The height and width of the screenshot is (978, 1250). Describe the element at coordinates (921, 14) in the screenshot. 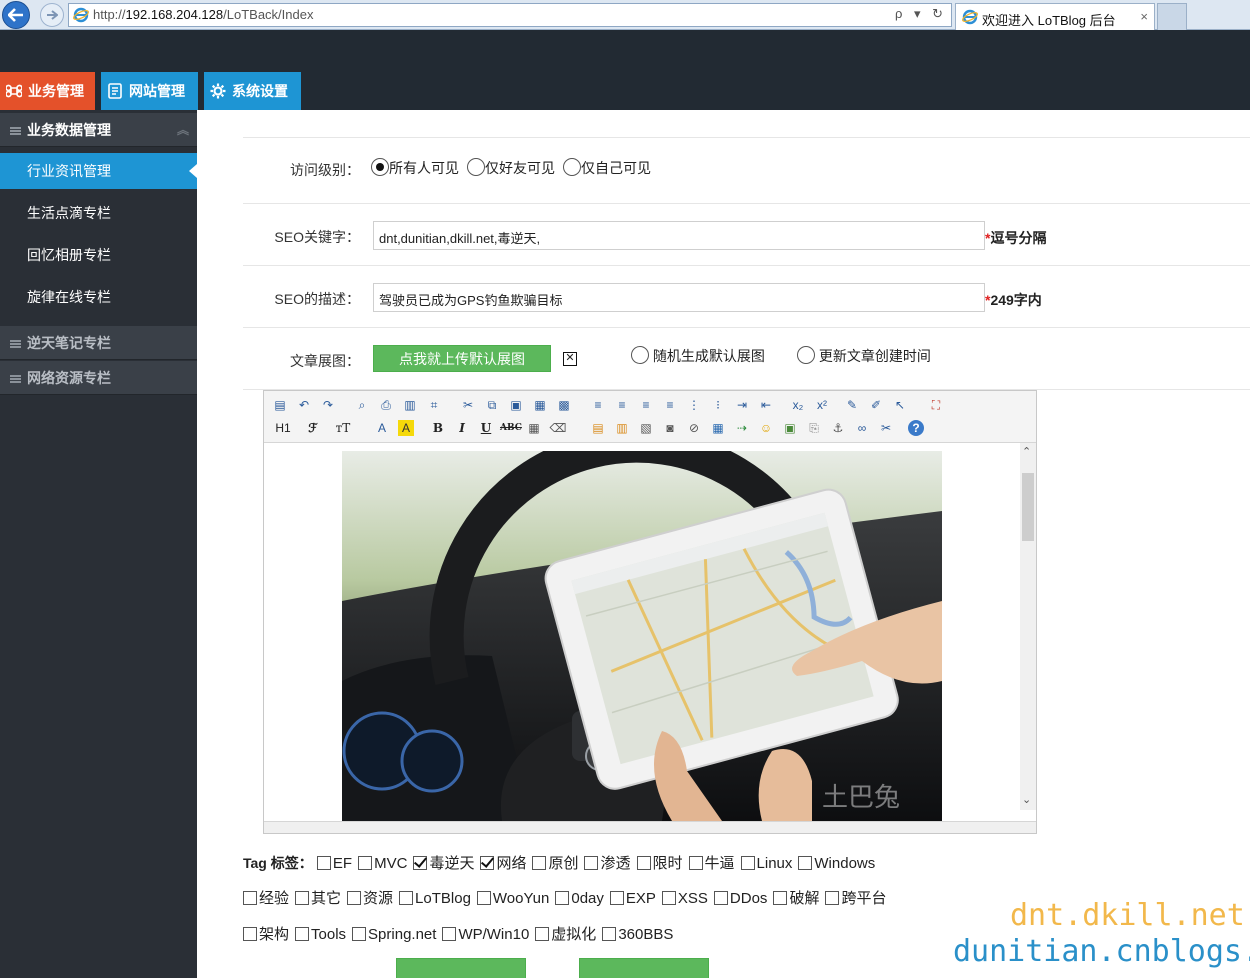

I see `address-tools: ρ ▾ ↻` at that location.